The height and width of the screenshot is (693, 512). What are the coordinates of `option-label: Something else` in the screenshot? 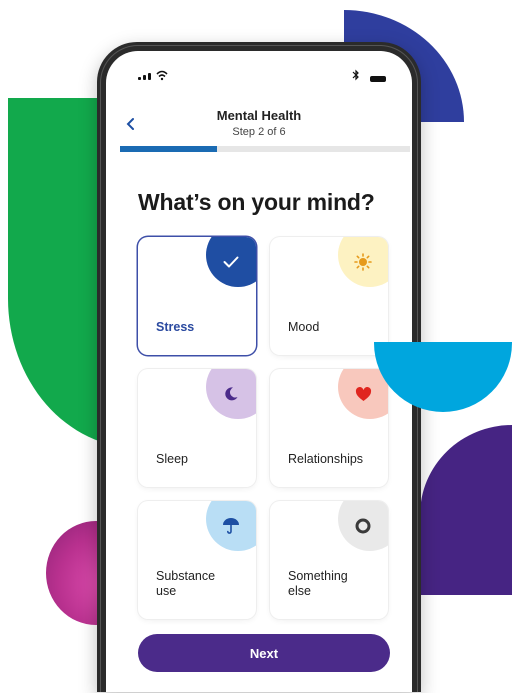 It's located at (318, 583).